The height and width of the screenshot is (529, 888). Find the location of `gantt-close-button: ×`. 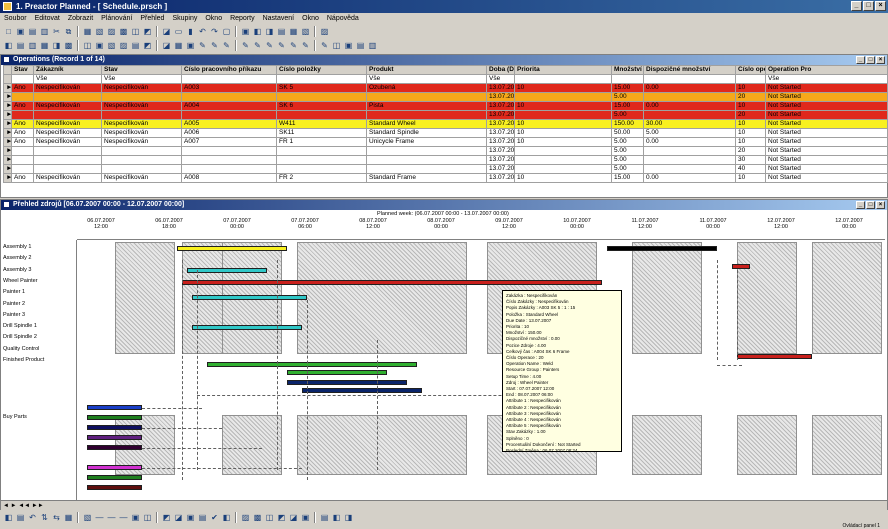

gantt-close-button: × is located at coordinates (880, 205).